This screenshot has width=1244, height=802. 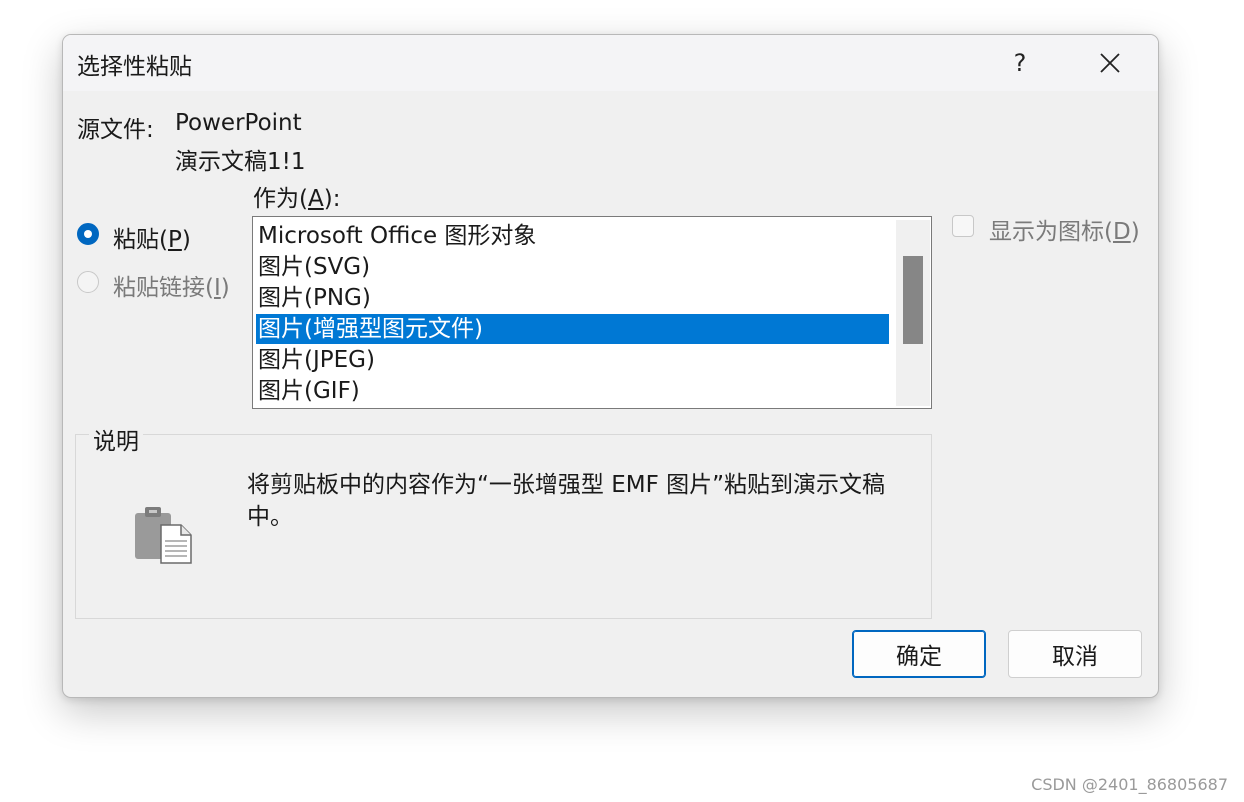 What do you see at coordinates (919, 654) in the screenshot?
I see `ok-button: 确定` at bounding box center [919, 654].